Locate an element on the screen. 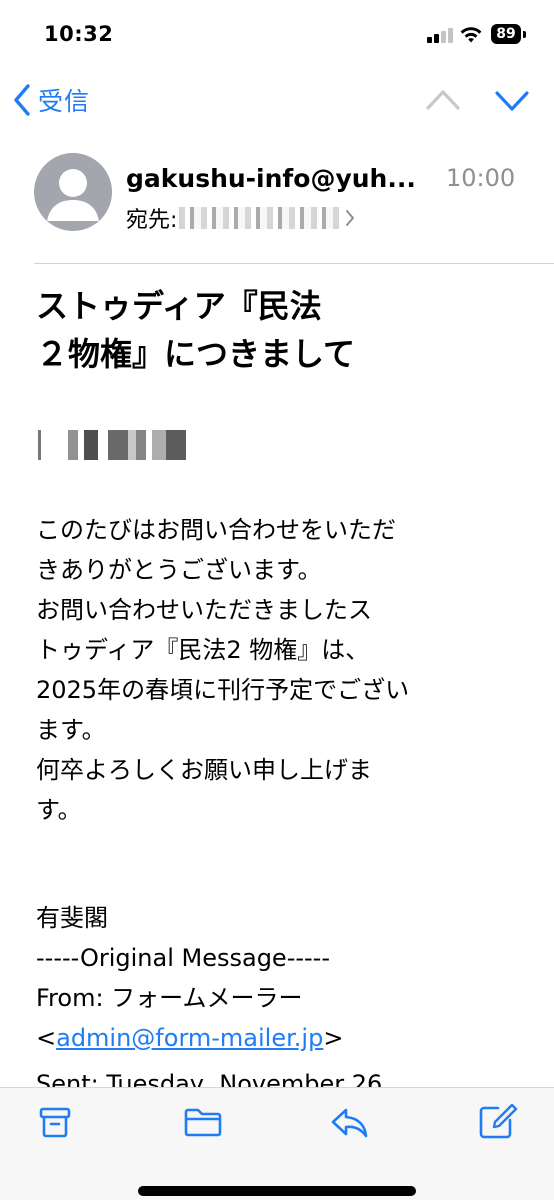 This screenshot has width=554, height=1200. back-label: 受信 is located at coordinates (64, 101).